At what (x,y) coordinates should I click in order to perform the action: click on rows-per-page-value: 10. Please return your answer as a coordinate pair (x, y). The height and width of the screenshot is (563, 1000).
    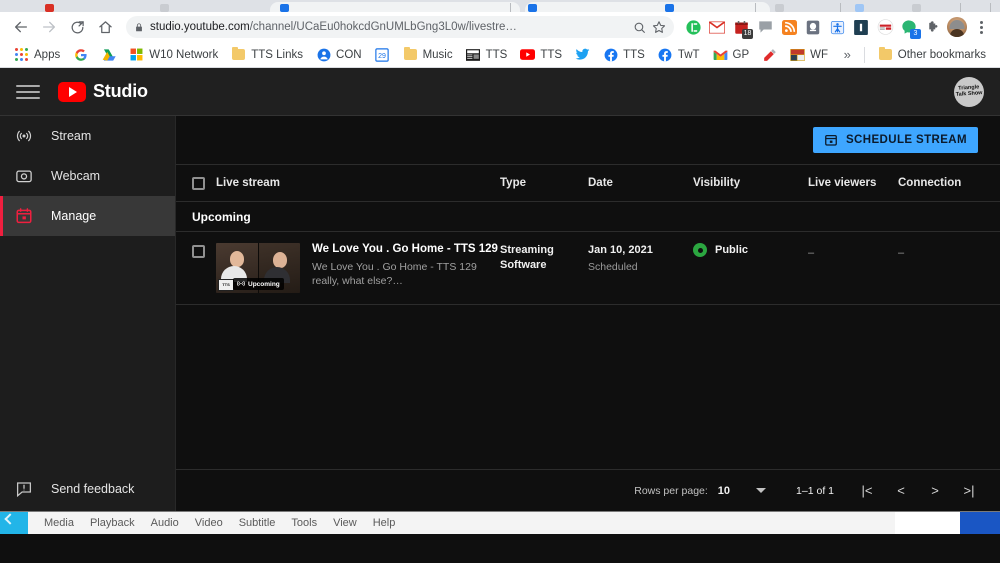
    Looking at the image, I should click on (724, 491).